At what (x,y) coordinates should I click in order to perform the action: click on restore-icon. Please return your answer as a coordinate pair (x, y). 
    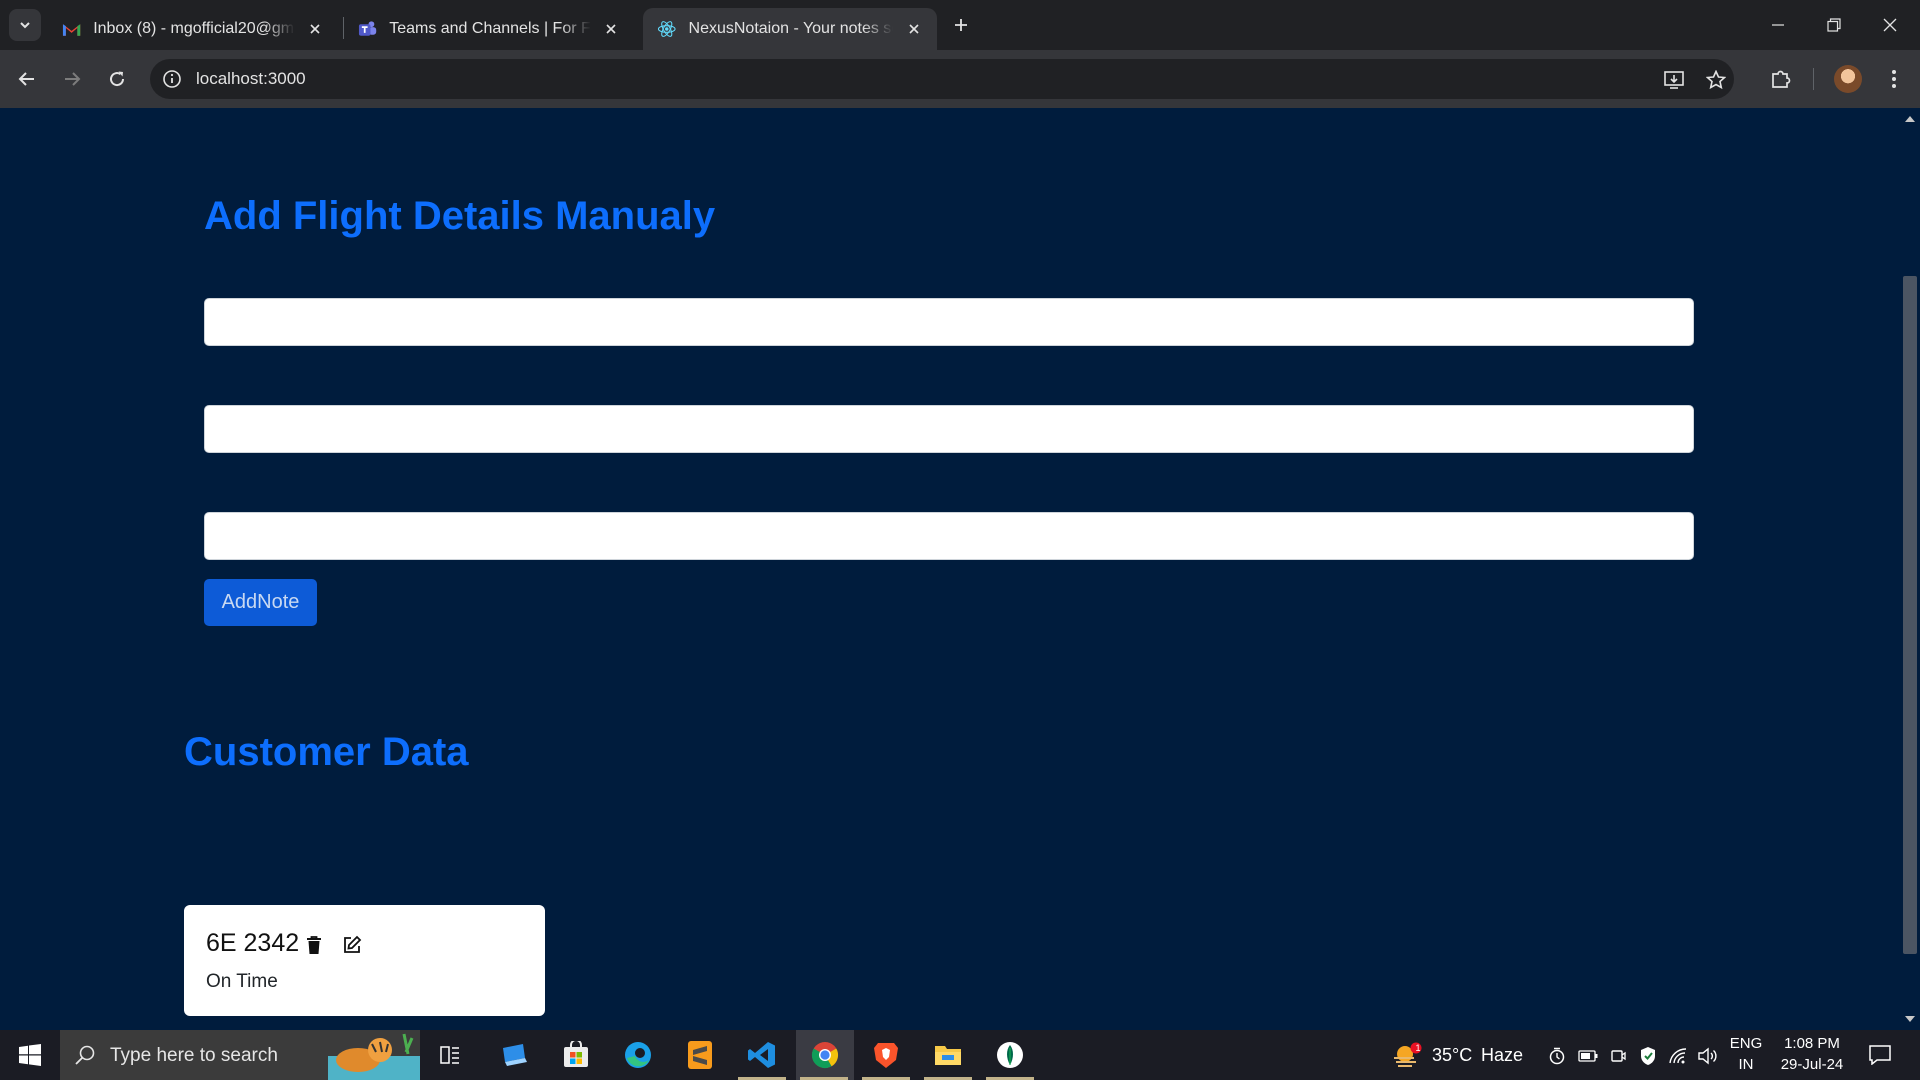
    Looking at the image, I should click on (1834, 25).